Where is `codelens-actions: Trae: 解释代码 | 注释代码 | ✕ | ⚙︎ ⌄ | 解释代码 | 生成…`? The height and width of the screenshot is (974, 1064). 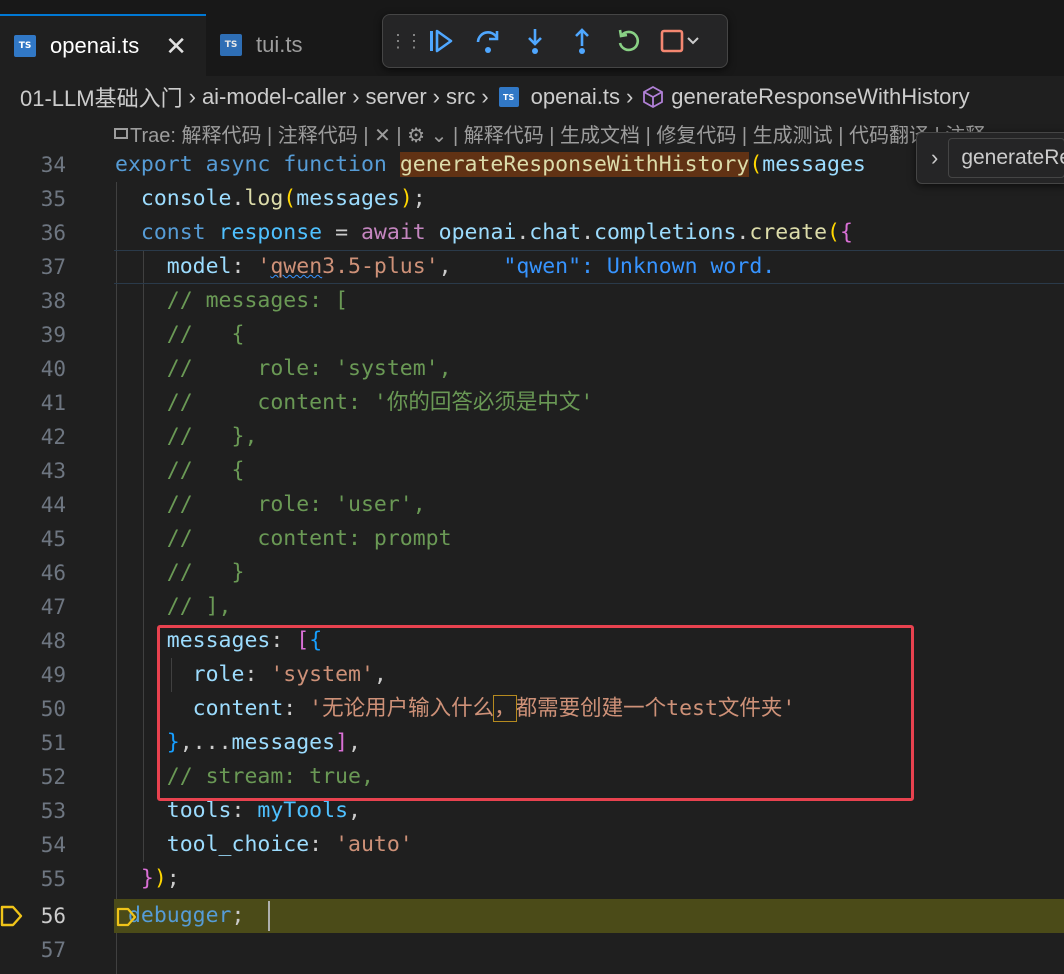 codelens-actions: Trae: 解释代码 | 注释代码 | ✕ | ⚙︎ ⌄ | 解释代码 | 生成… is located at coordinates (549, 133).